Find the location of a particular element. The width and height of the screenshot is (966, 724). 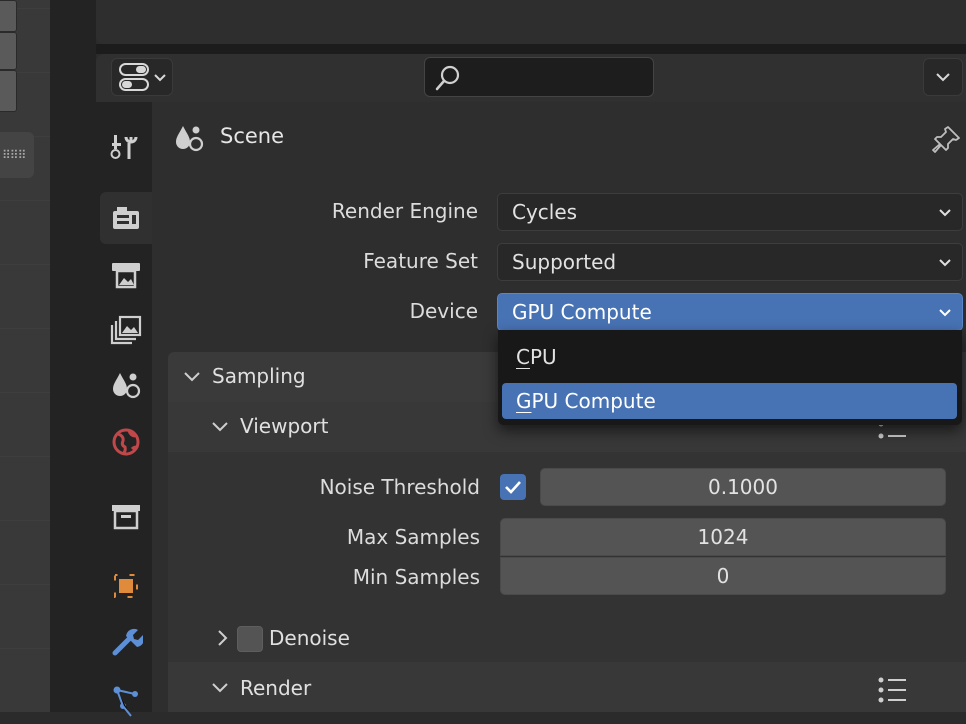

denoise-checkbox is located at coordinates (250, 639).